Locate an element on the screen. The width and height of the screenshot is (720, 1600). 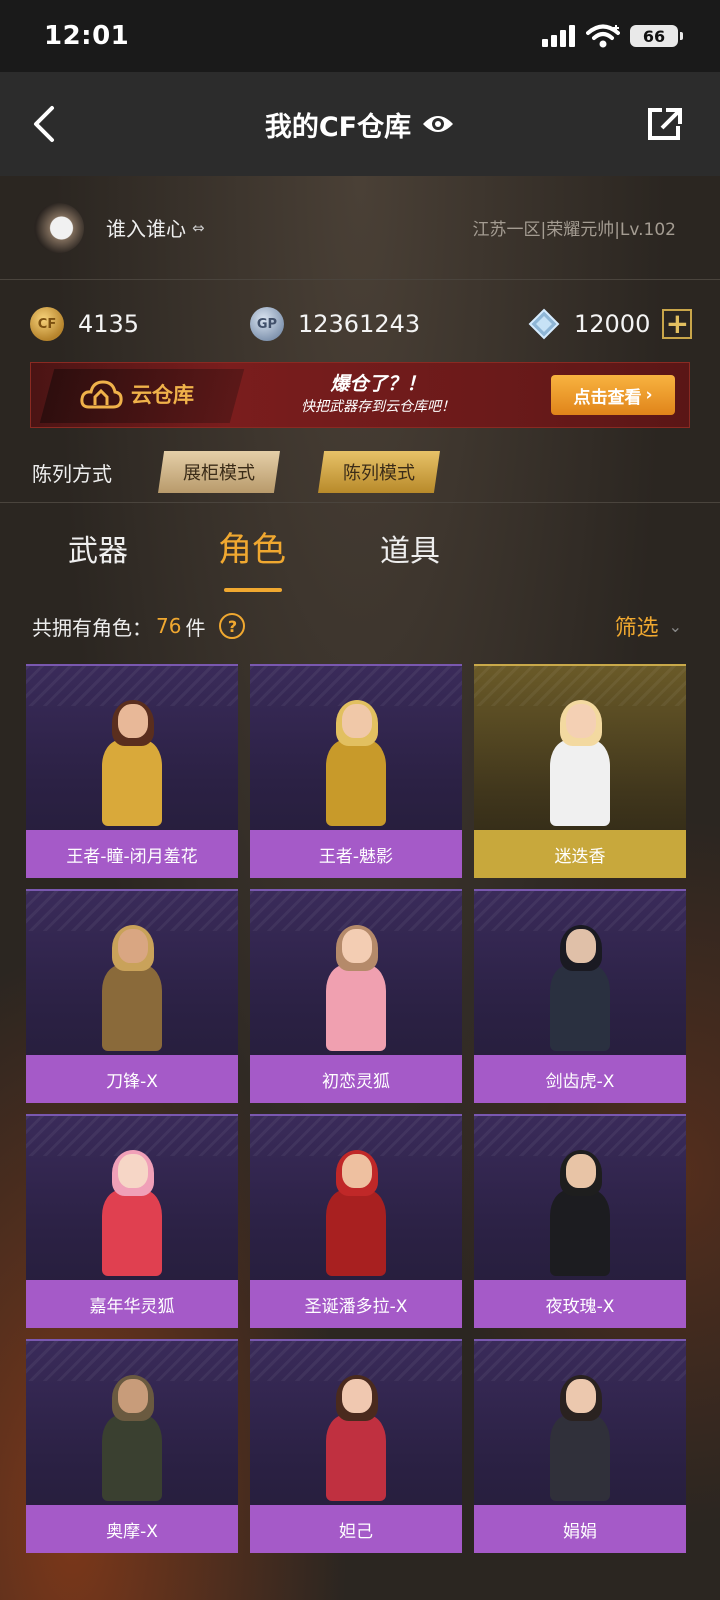
role-card: 圣诞潘多拉-X is located at coordinates (356, 1221).